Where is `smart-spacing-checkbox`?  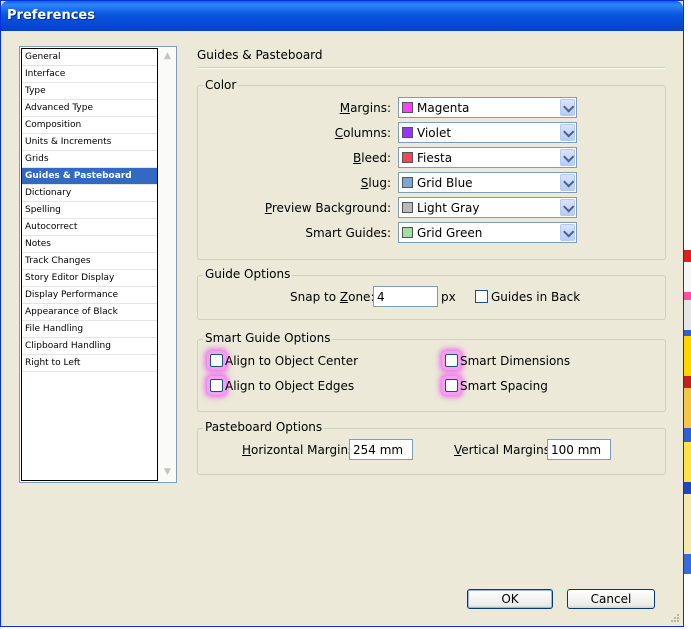
smart-spacing-checkbox is located at coordinates (451, 385).